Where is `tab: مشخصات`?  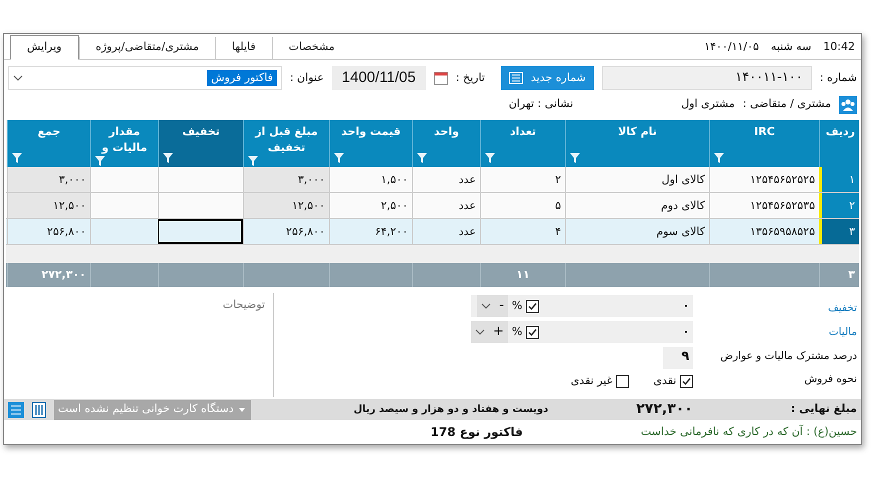 tab: مشخصات is located at coordinates (311, 47).